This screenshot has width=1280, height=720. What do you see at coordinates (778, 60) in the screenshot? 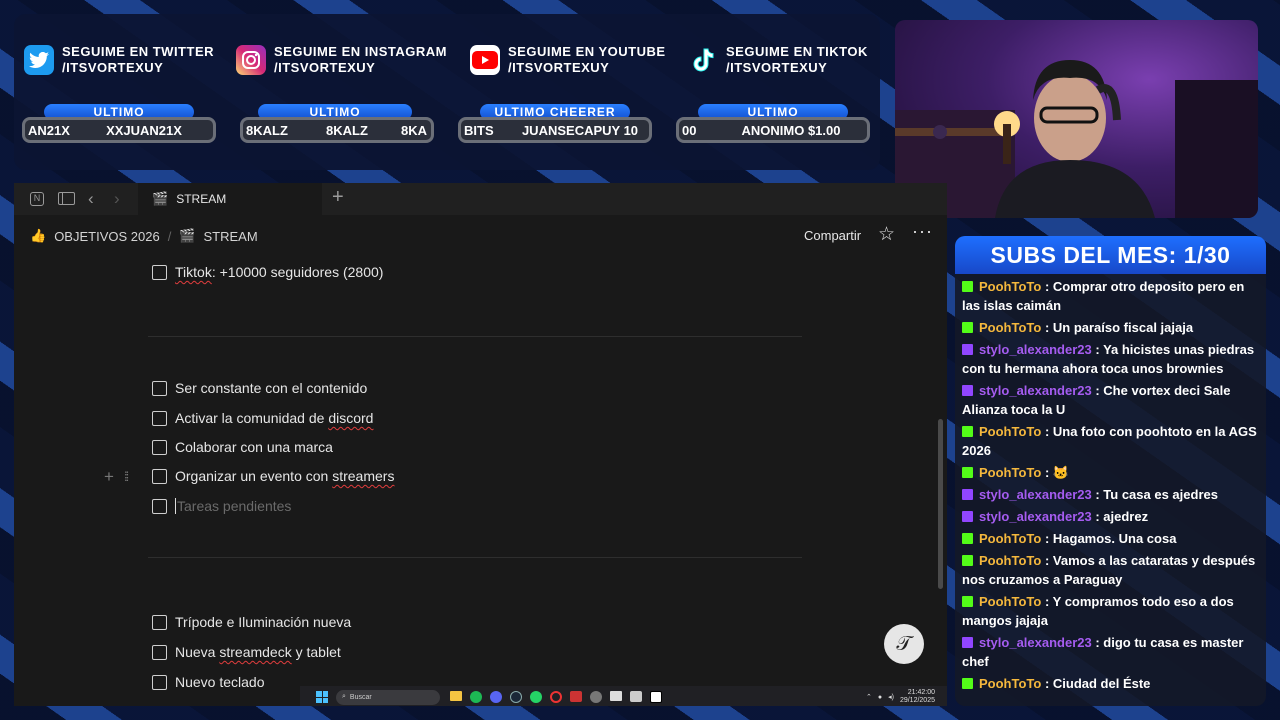
I see `social-tiktok: SEGUIME EN TIKTOK/ITSVORTEXUY` at bounding box center [778, 60].